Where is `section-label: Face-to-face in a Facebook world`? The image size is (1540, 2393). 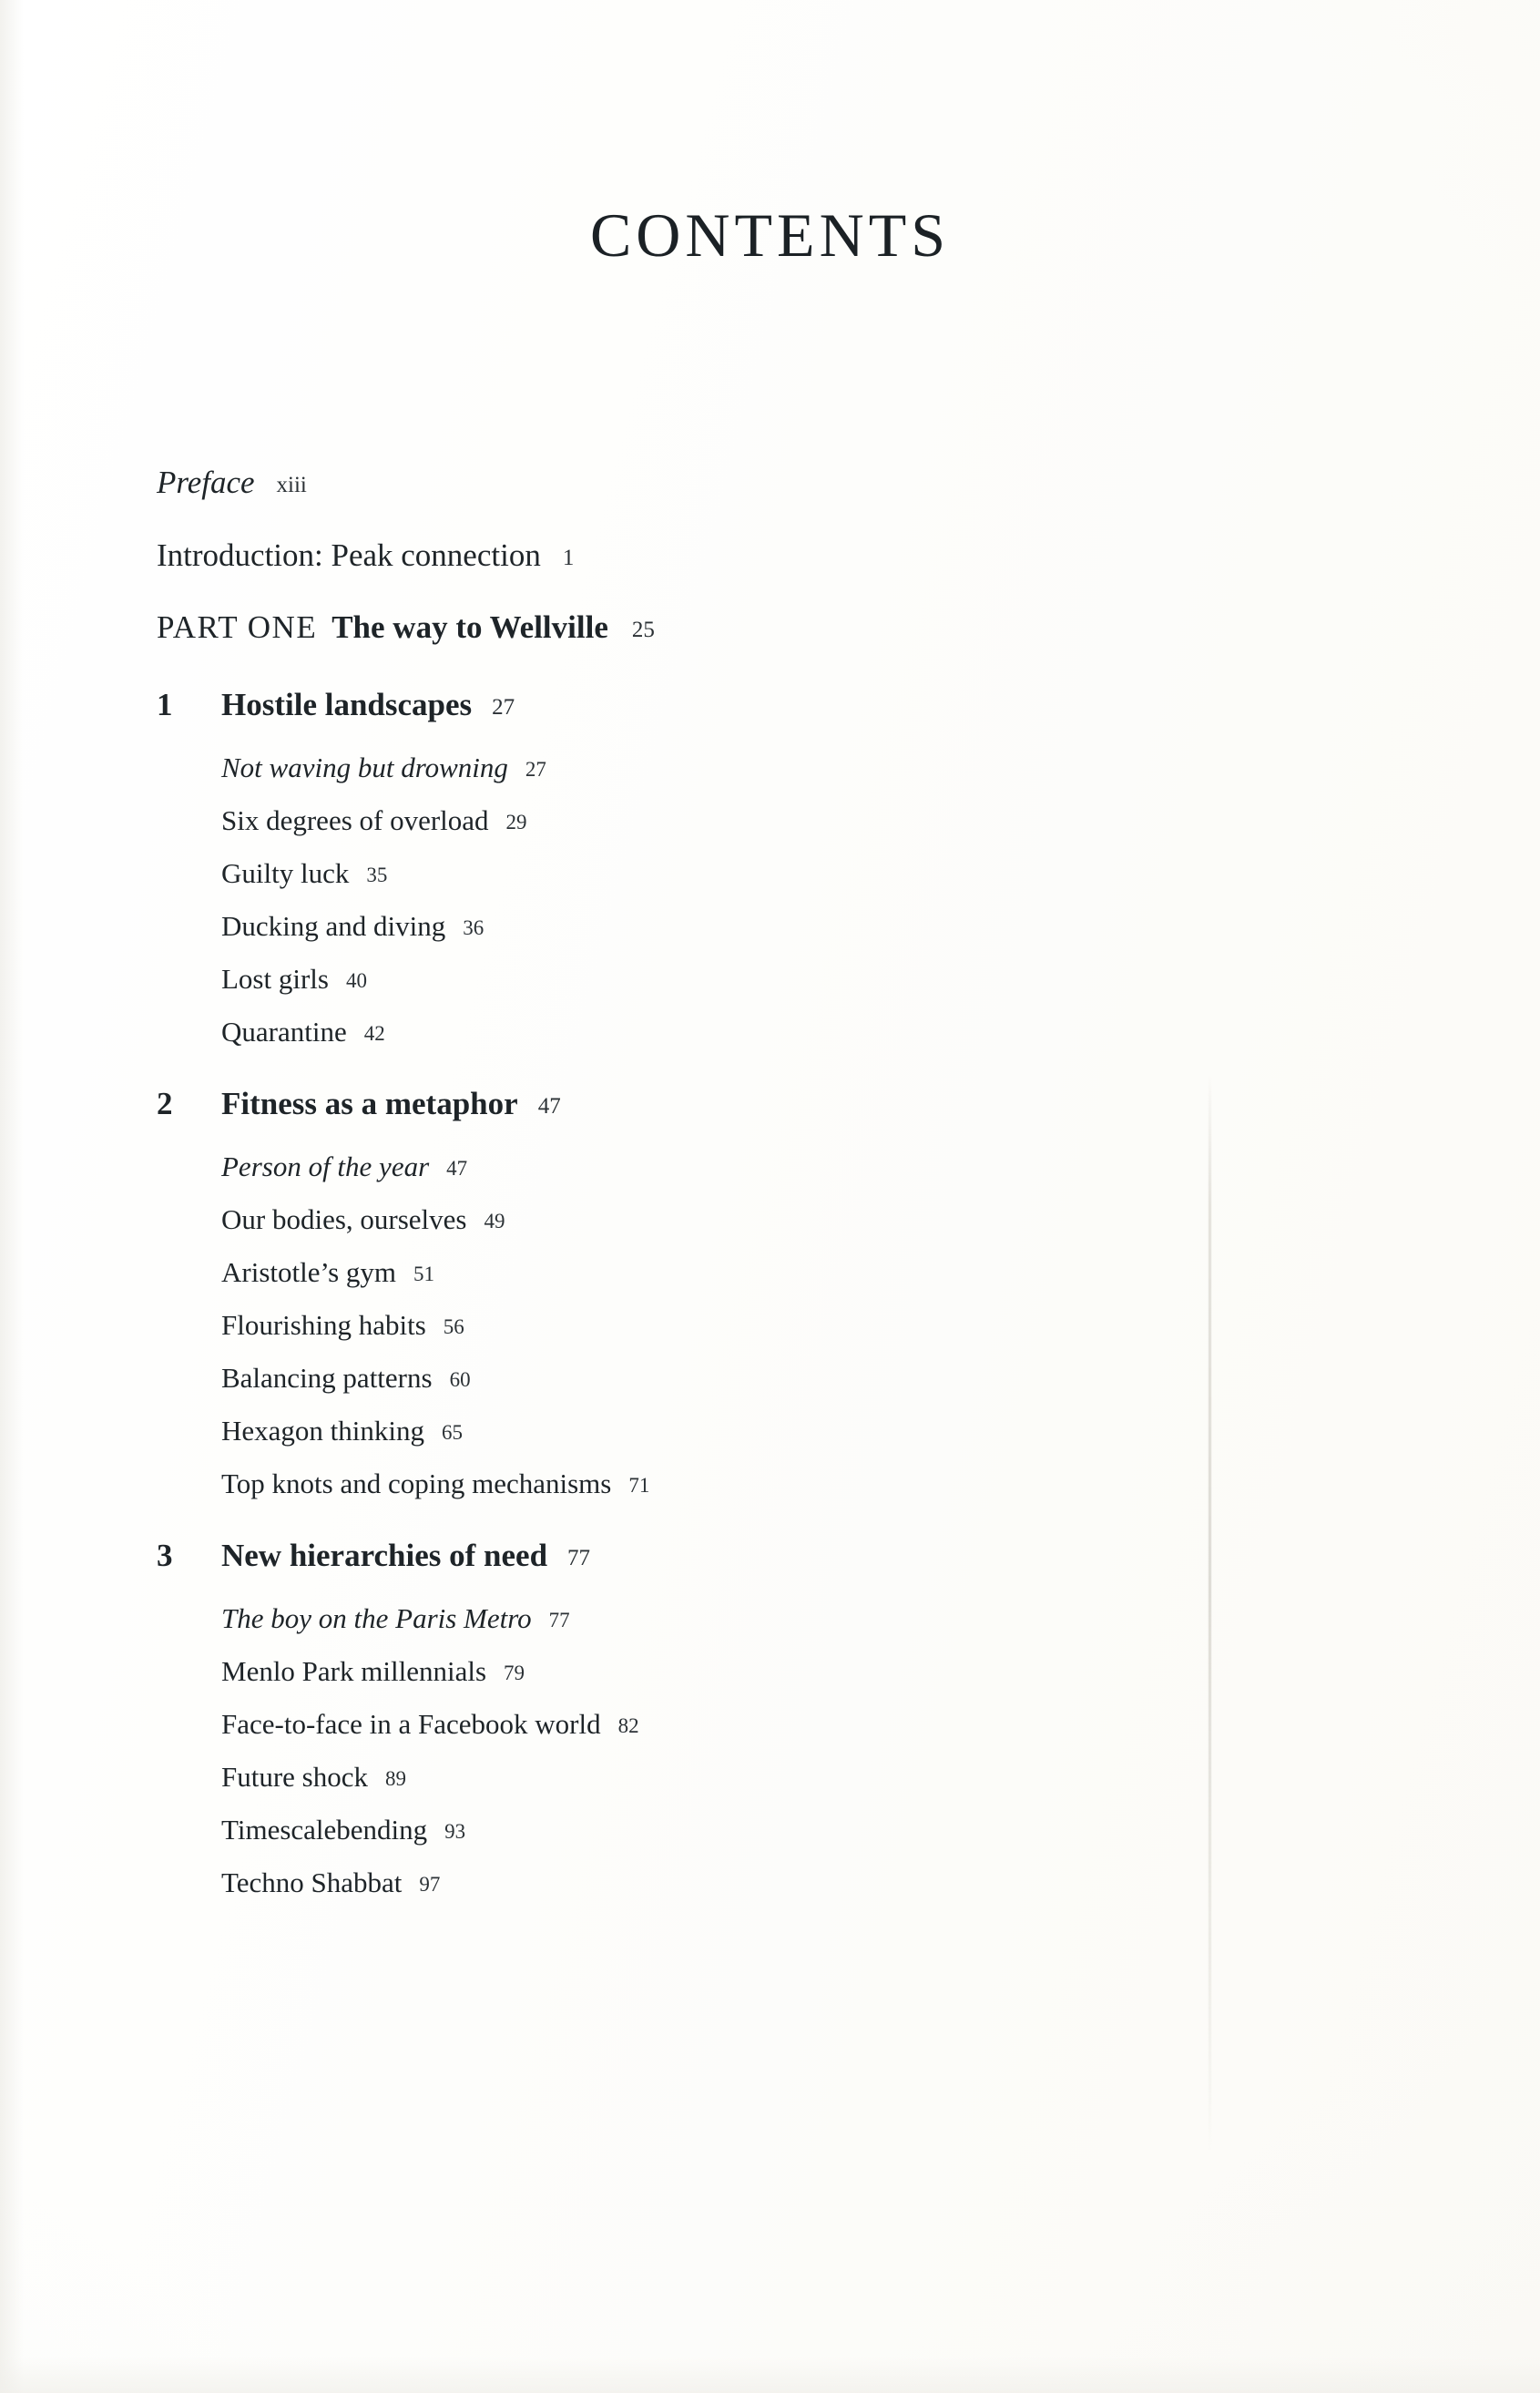
section-label: Face-to-face in a Facebook world is located at coordinates (411, 1724).